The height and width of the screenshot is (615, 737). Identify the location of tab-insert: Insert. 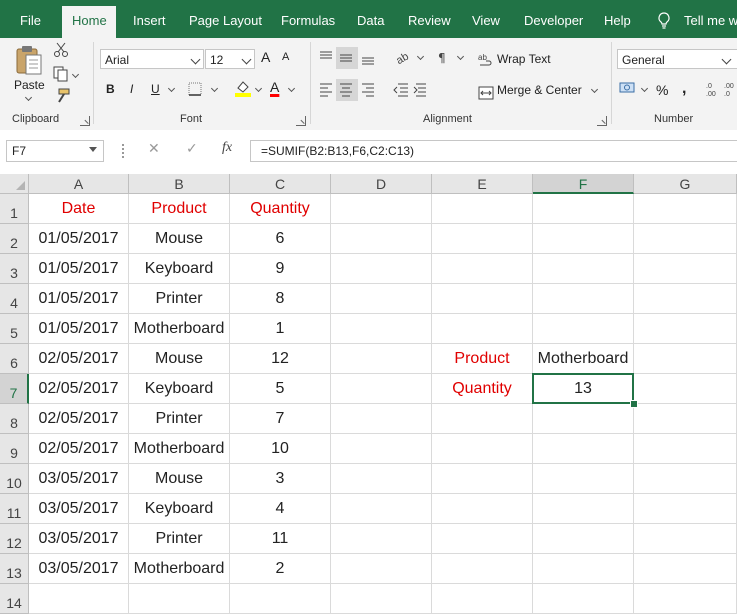
(149, 22).